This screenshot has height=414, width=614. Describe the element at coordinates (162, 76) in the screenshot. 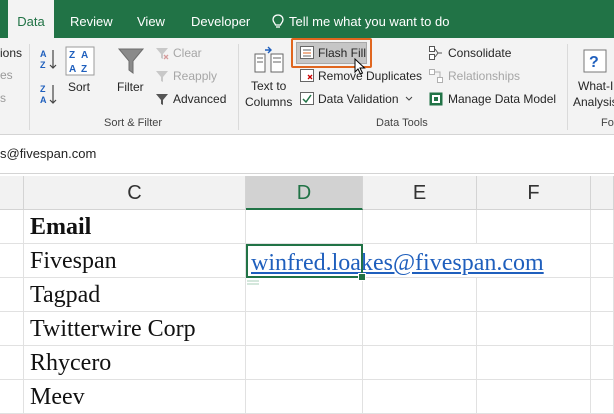

I see `reapply-icon` at that location.